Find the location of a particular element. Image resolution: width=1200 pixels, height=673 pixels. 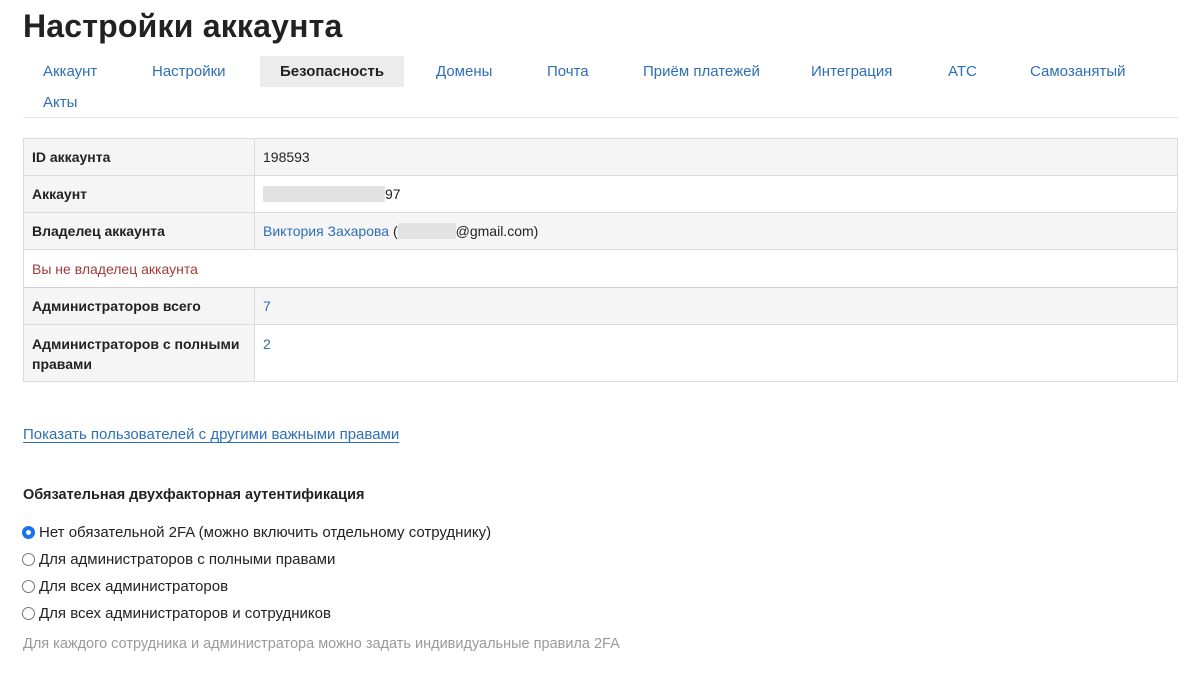

admins-total-link: 7 is located at coordinates (267, 306).